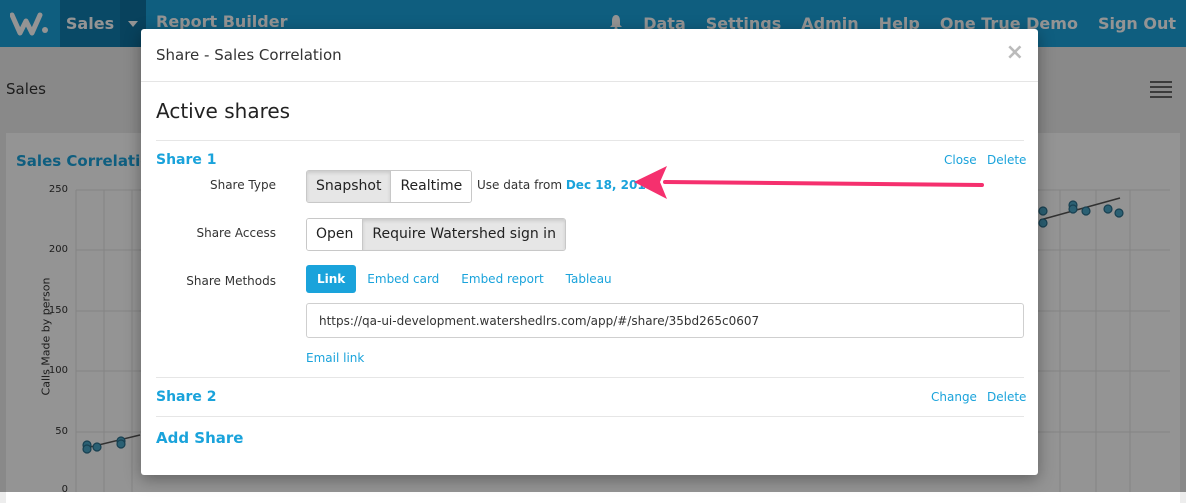 This screenshot has height=503, width=1186. What do you see at coordinates (403, 279) in the screenshot?
I see `tab-embed-card: Embed card` at bounding box center [403, 279].